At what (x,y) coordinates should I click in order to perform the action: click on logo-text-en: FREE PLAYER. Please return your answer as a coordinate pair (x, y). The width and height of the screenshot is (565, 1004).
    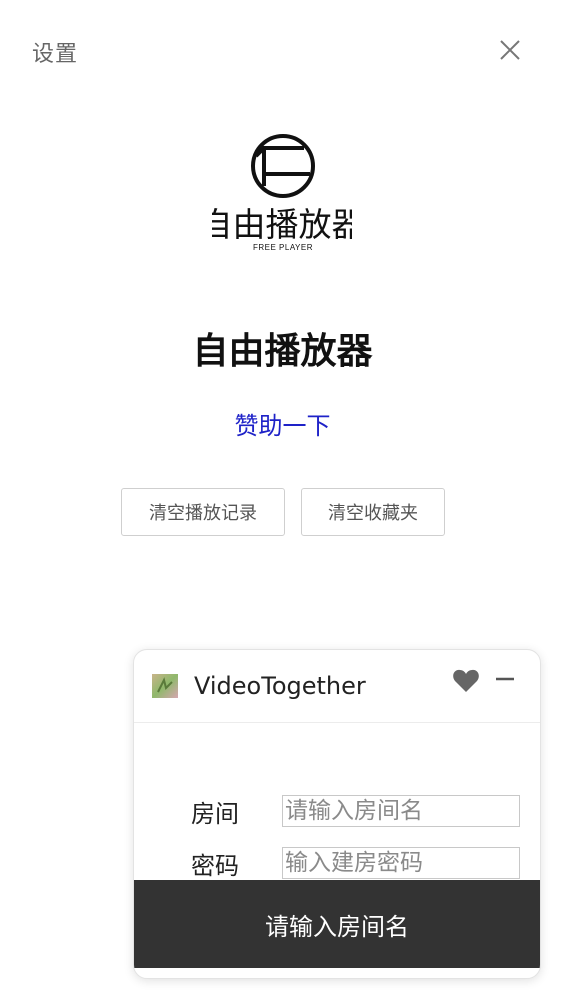
    Looking at the image, I should click on (283, 247).